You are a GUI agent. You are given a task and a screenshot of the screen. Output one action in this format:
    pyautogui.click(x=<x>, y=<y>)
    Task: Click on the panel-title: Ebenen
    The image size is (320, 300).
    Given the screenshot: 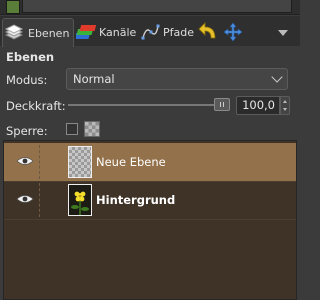 What is the action you would take?
    pyautogui.click(x=30, y=57)
    